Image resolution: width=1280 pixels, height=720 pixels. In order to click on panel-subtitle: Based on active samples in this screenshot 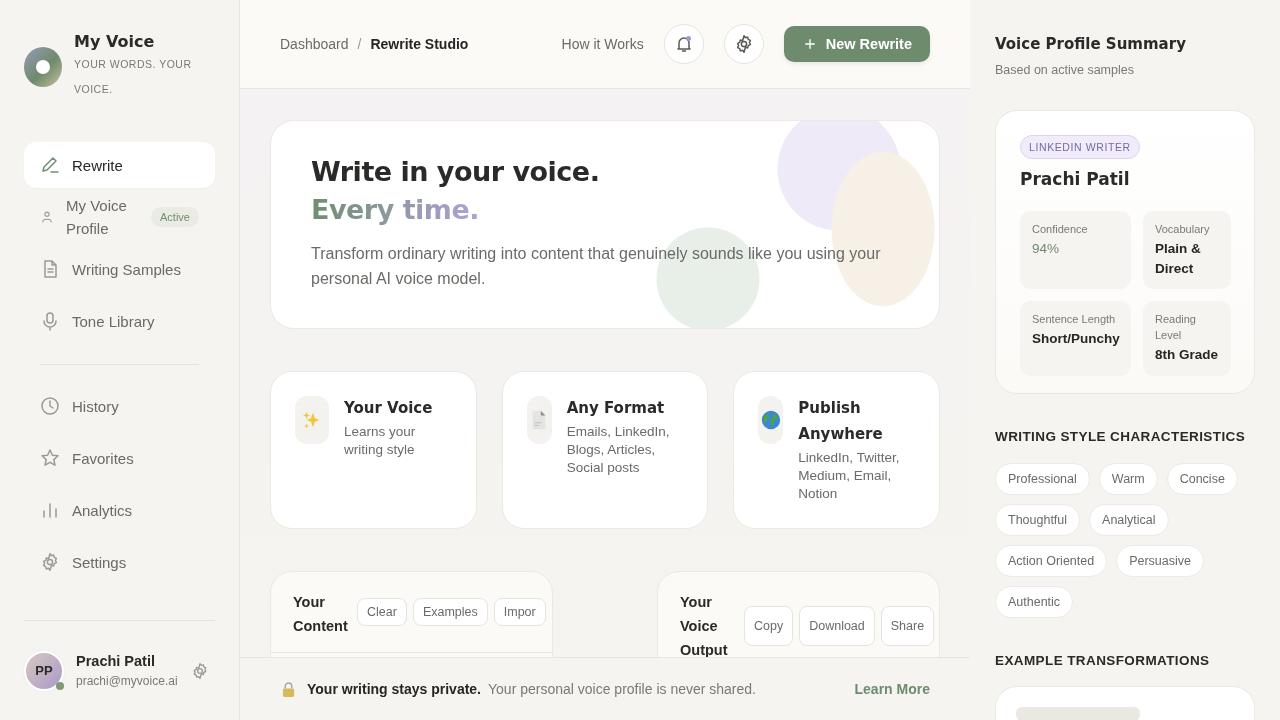, I will do `click(1065, 70)`.